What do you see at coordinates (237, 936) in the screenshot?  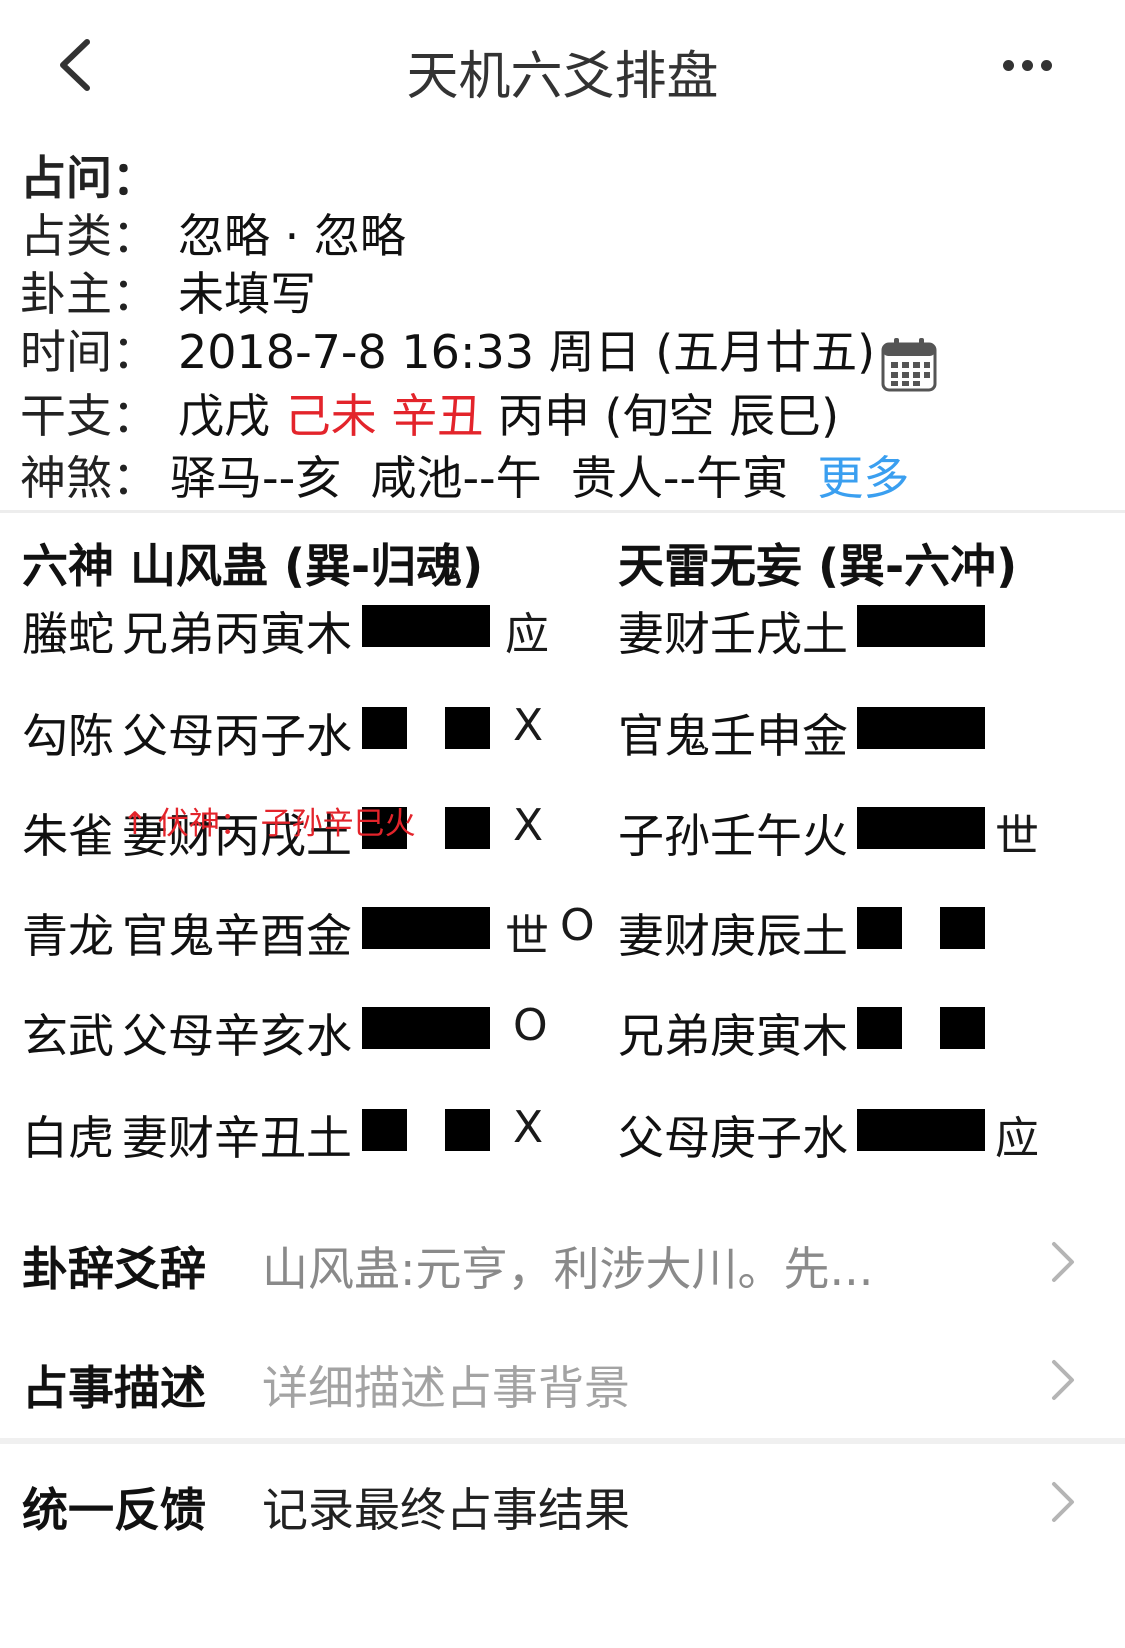 I see `main-line-label: 官鬼辛酉金` at bounding box center [237, 936].